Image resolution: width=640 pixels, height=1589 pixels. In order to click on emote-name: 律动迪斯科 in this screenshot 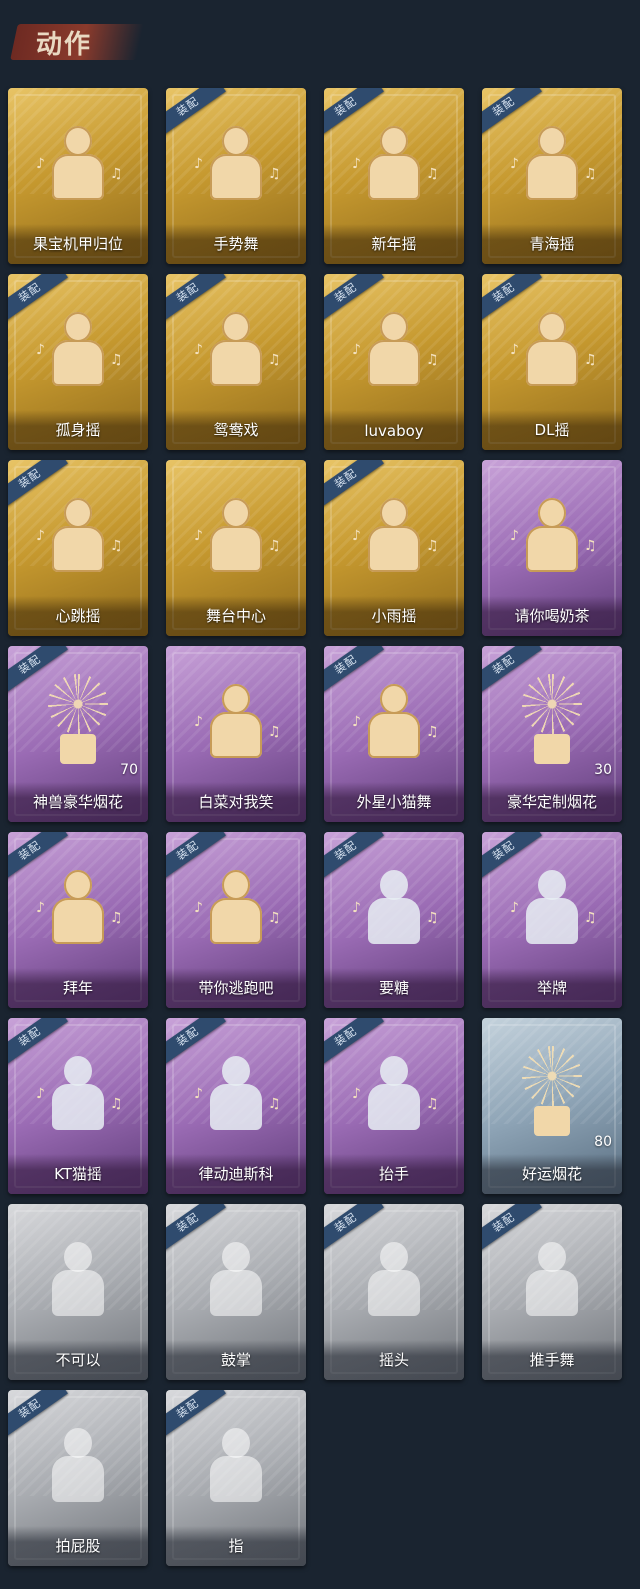, I will do `click(236, 1174)`.